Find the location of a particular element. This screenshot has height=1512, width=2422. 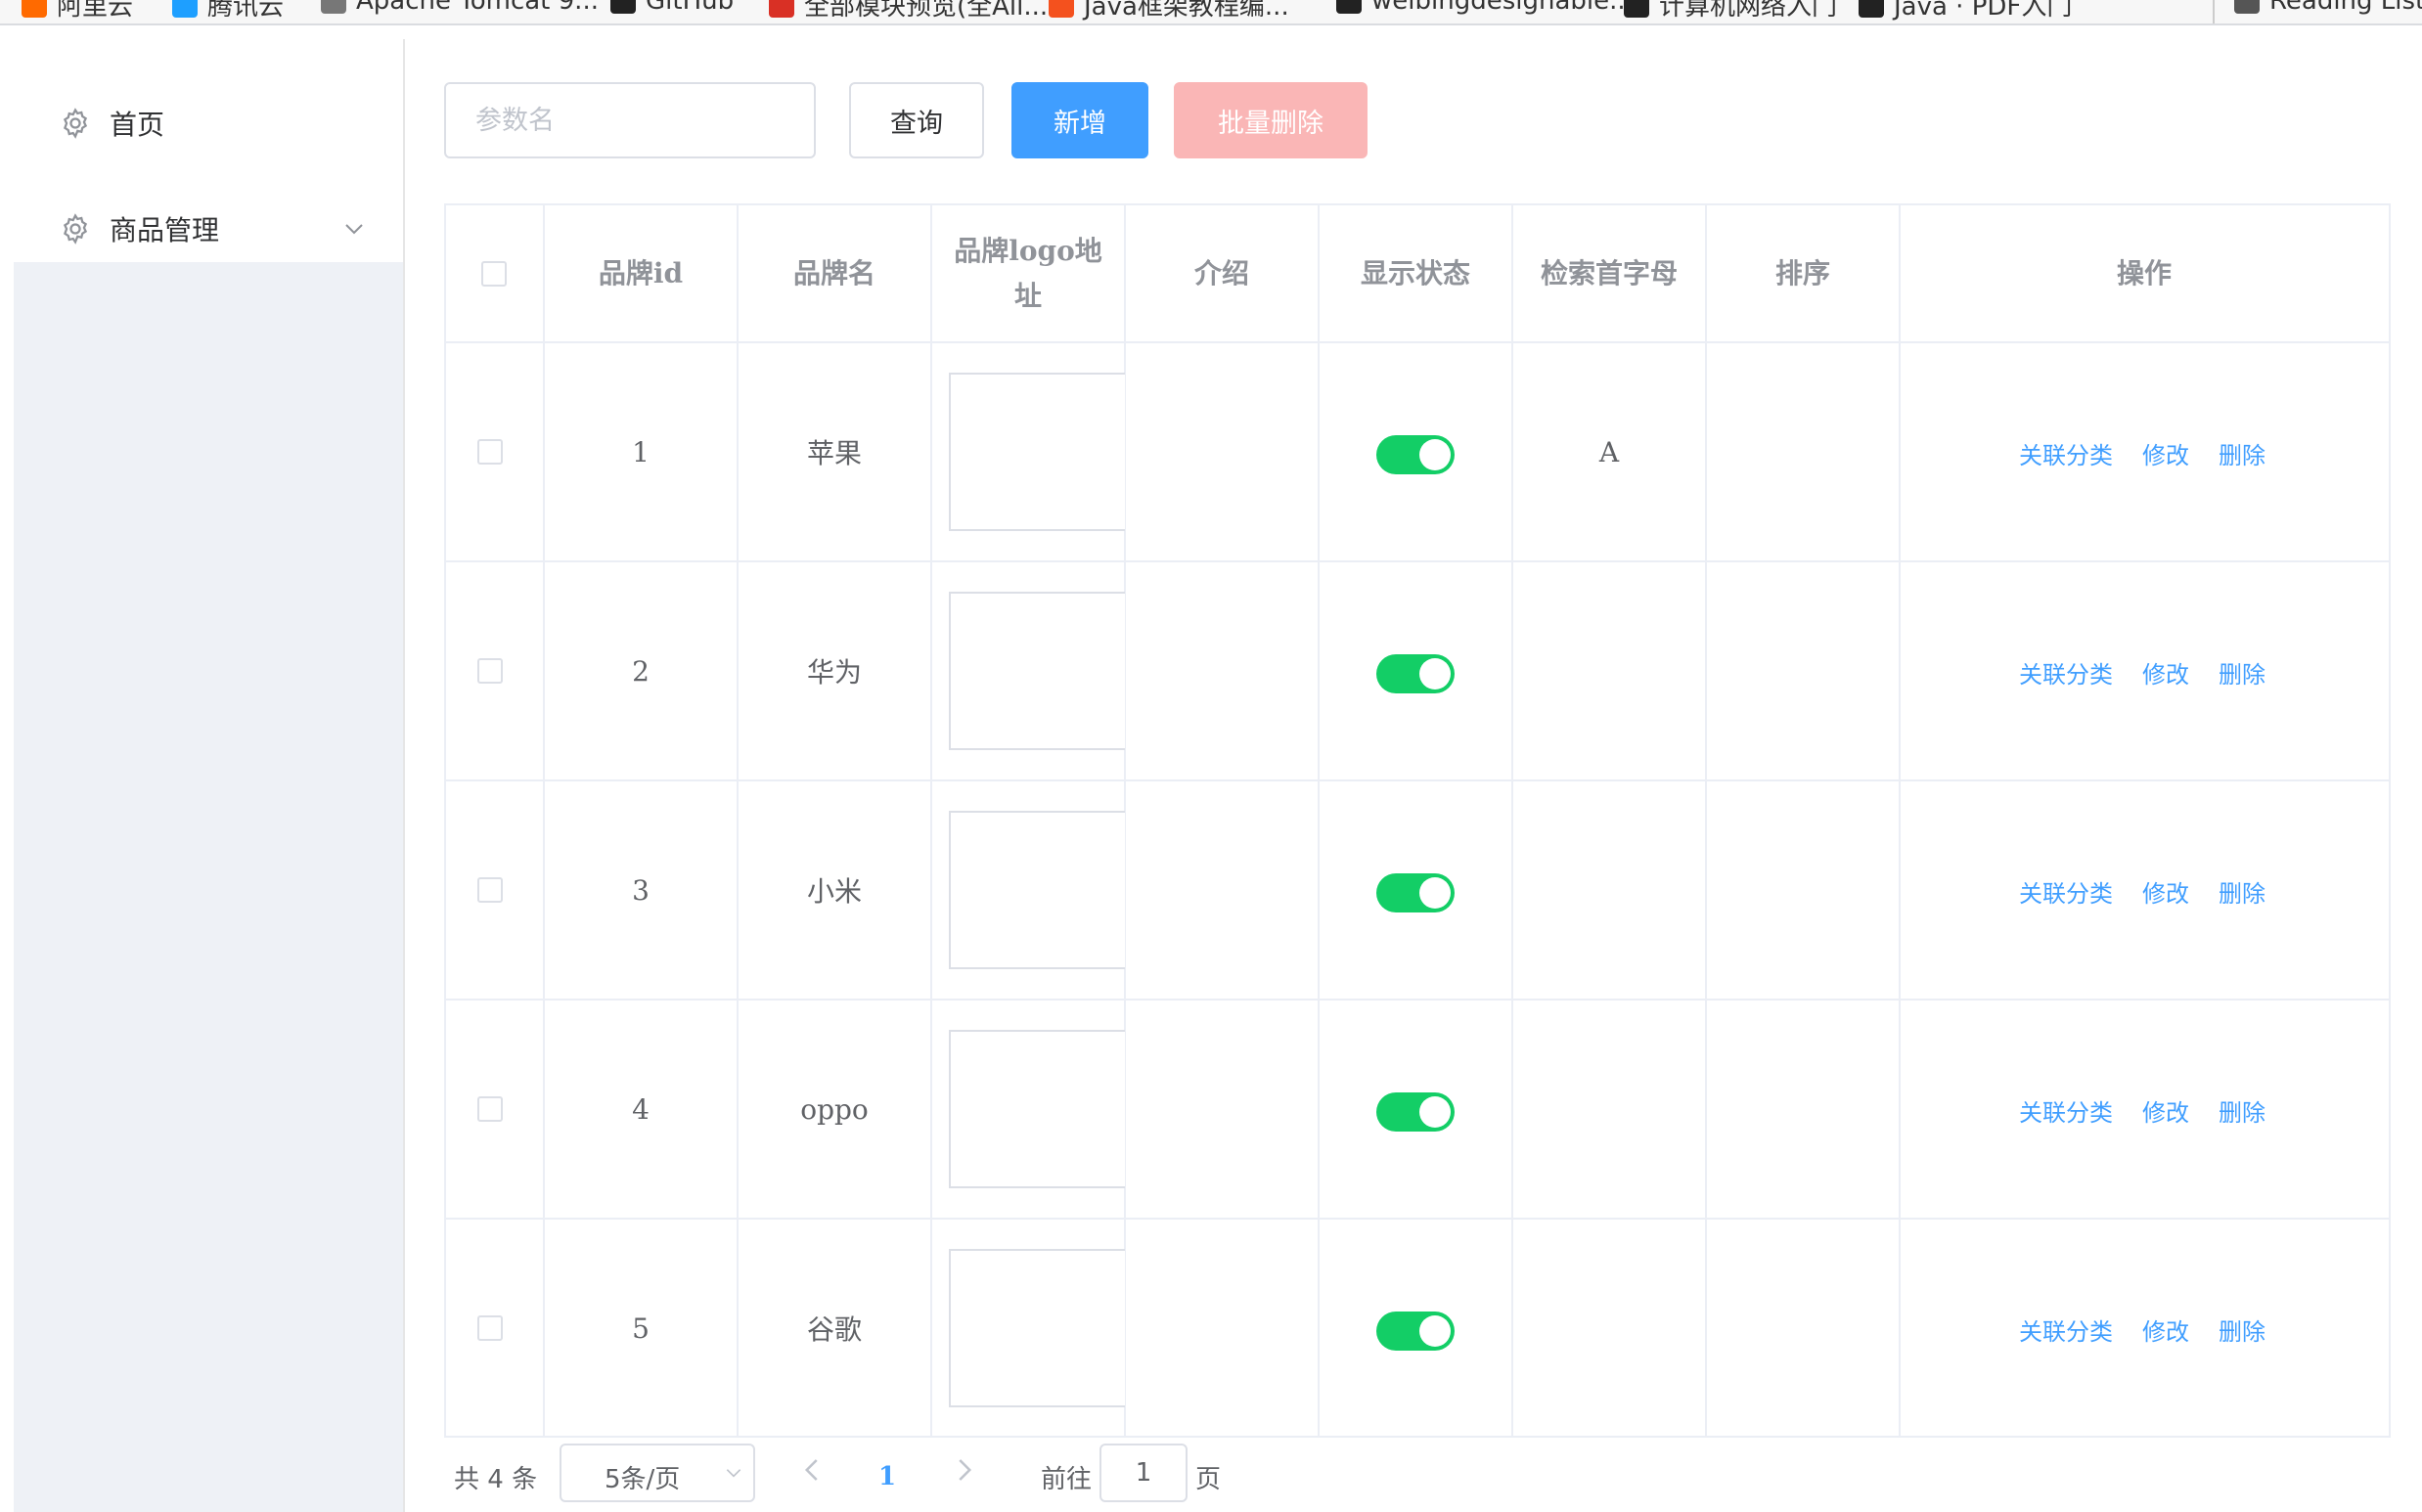

bookmark-label: 阿里云 is located at coordinates (96, 11).